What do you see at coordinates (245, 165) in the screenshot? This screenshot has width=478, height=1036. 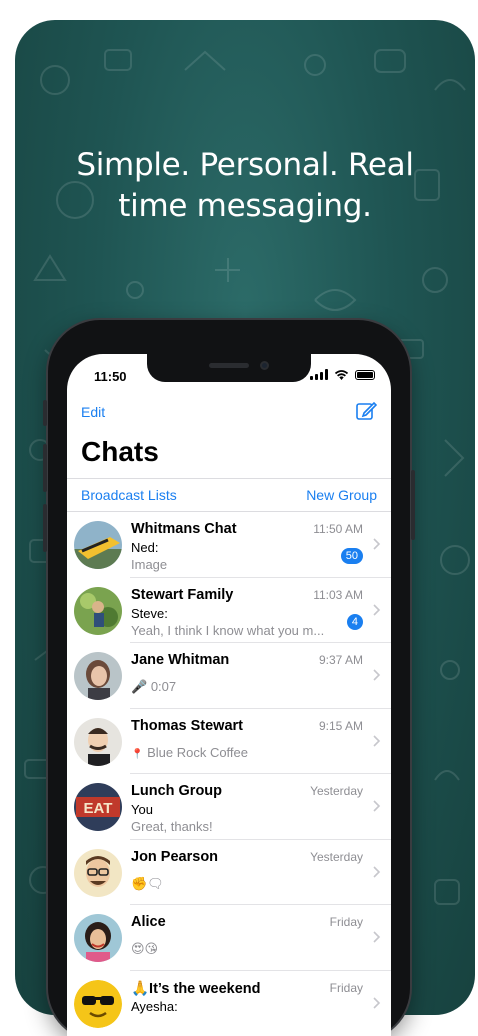 I see `headline-line-1: Simple. Personal. Real` at bounding box center [245, 165].